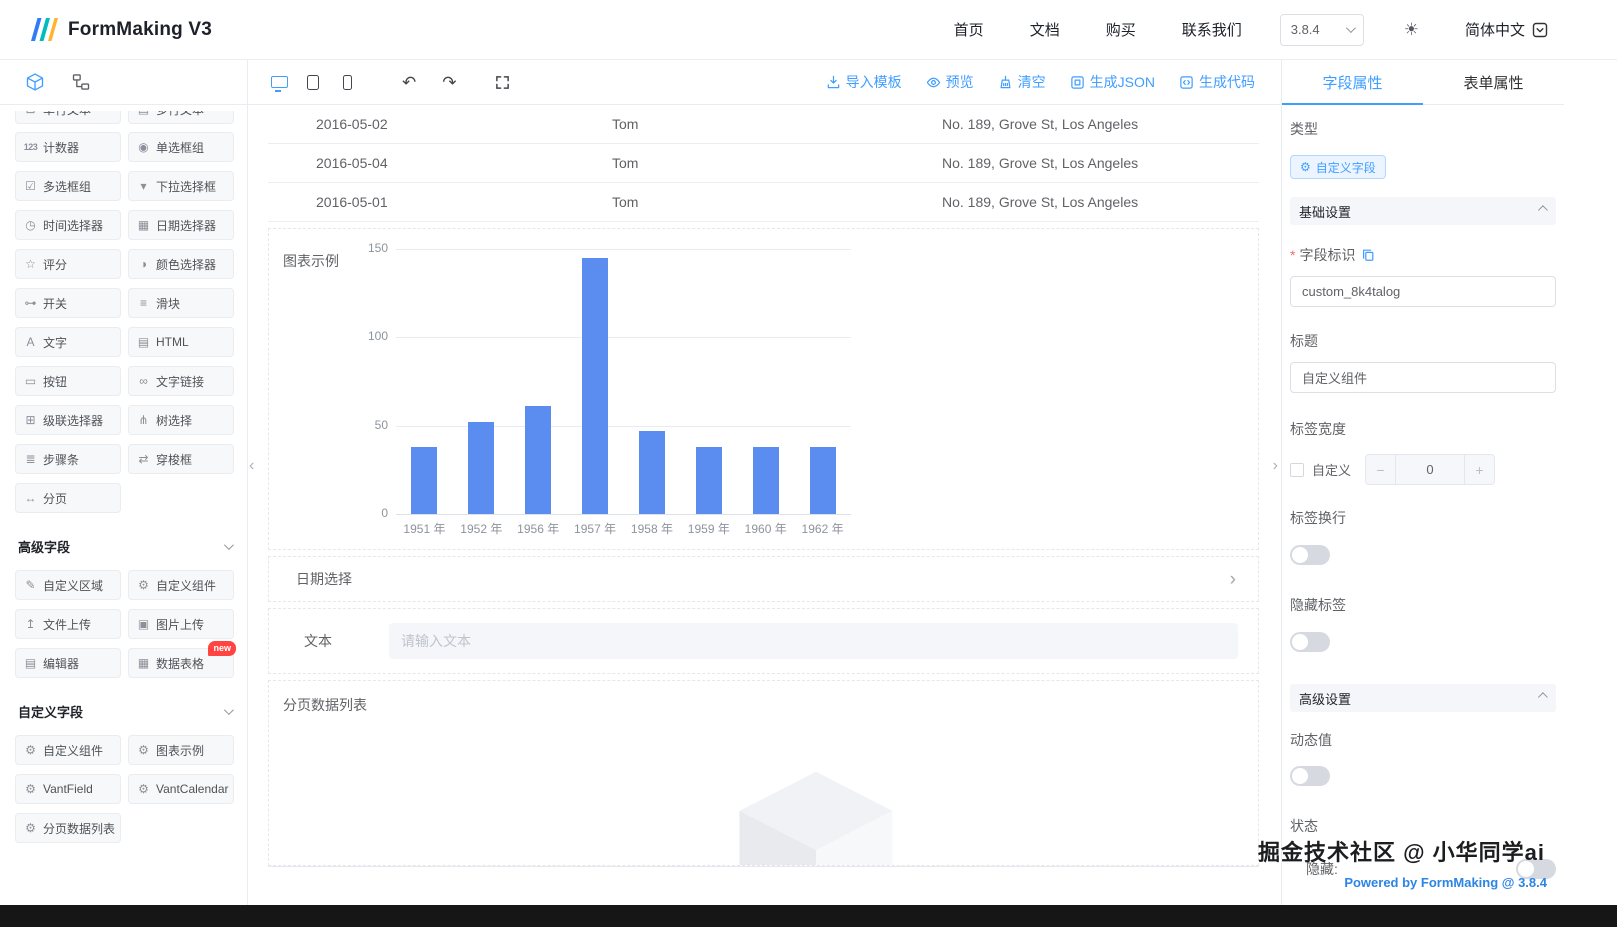  I want to click on field-image-upload: ▣ 图片上传, so click(181, 624).